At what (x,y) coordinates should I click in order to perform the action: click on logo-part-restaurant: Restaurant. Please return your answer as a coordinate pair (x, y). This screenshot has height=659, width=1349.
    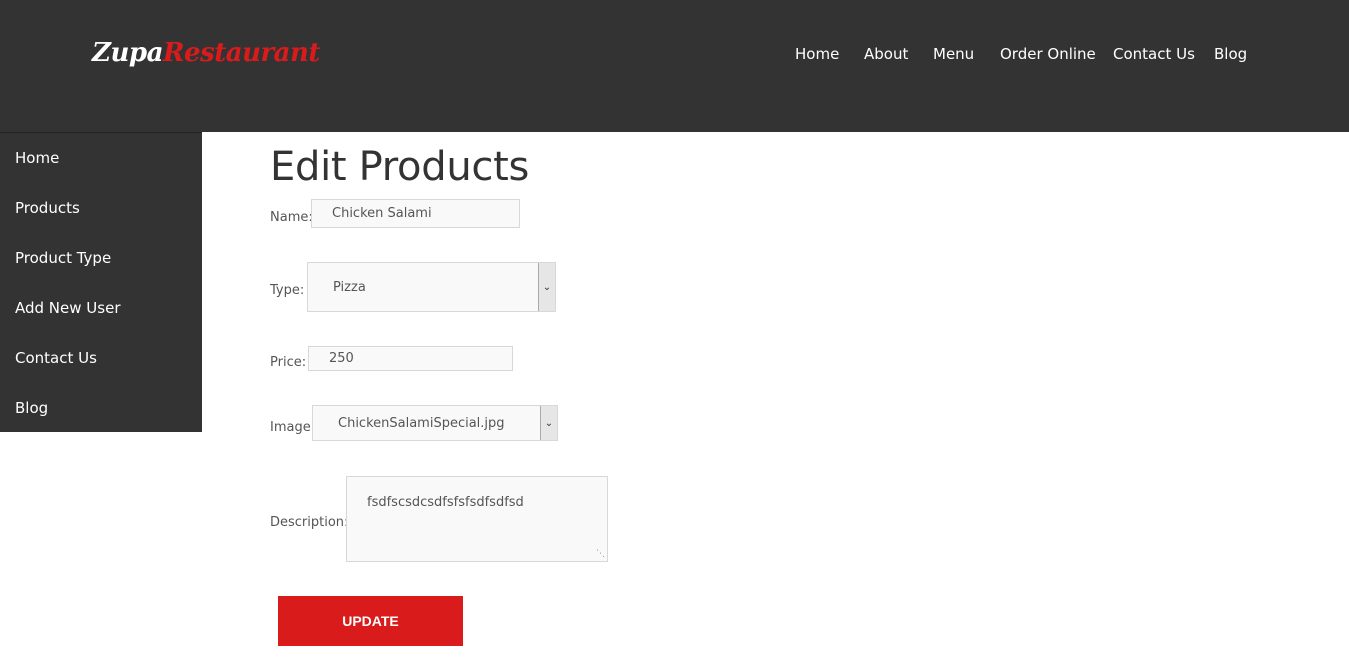
    Looking at the image, I should click on (241, 53).